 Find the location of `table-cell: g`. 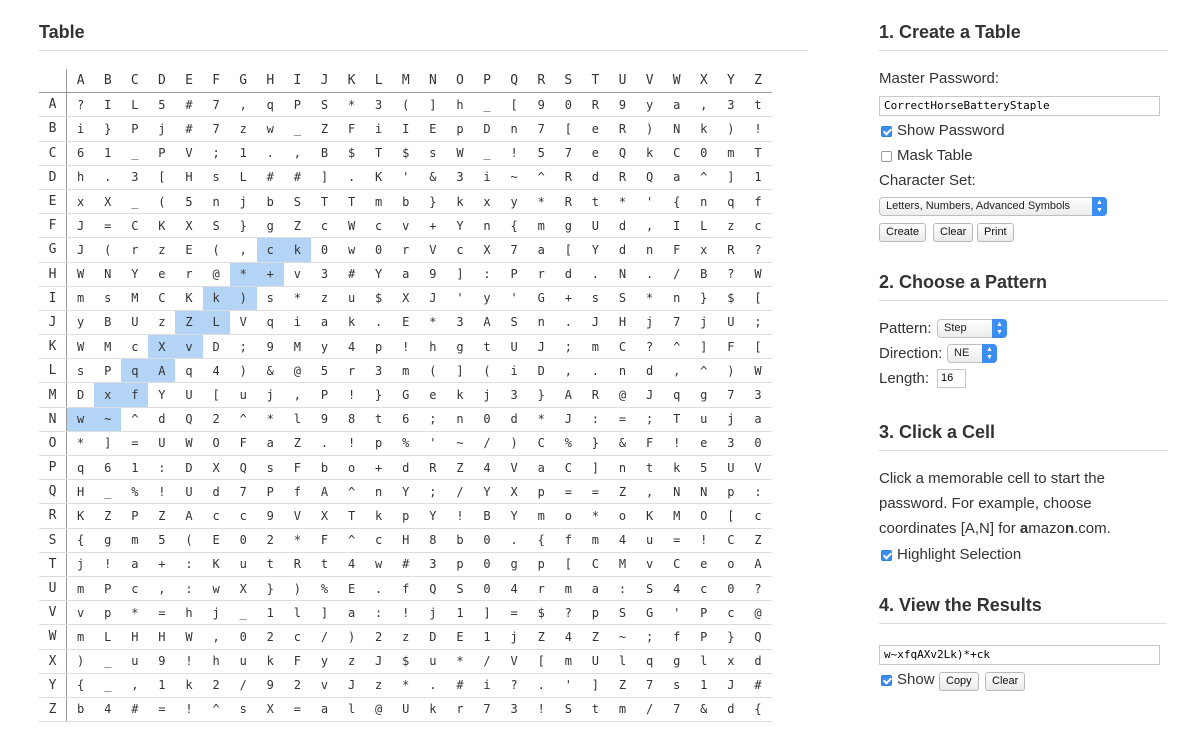

table-cell: g is located at coordinates (568, 226).